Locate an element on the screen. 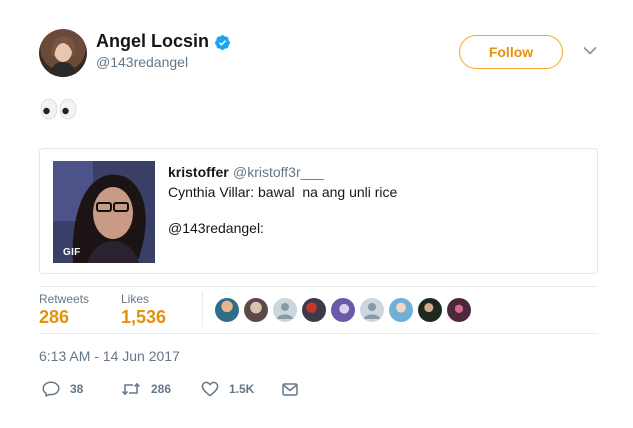 Image resolution: width=633 pixels, height=428 pixels. quoted-gif-thumbnail: GIF is located at coordinates (104, 212).